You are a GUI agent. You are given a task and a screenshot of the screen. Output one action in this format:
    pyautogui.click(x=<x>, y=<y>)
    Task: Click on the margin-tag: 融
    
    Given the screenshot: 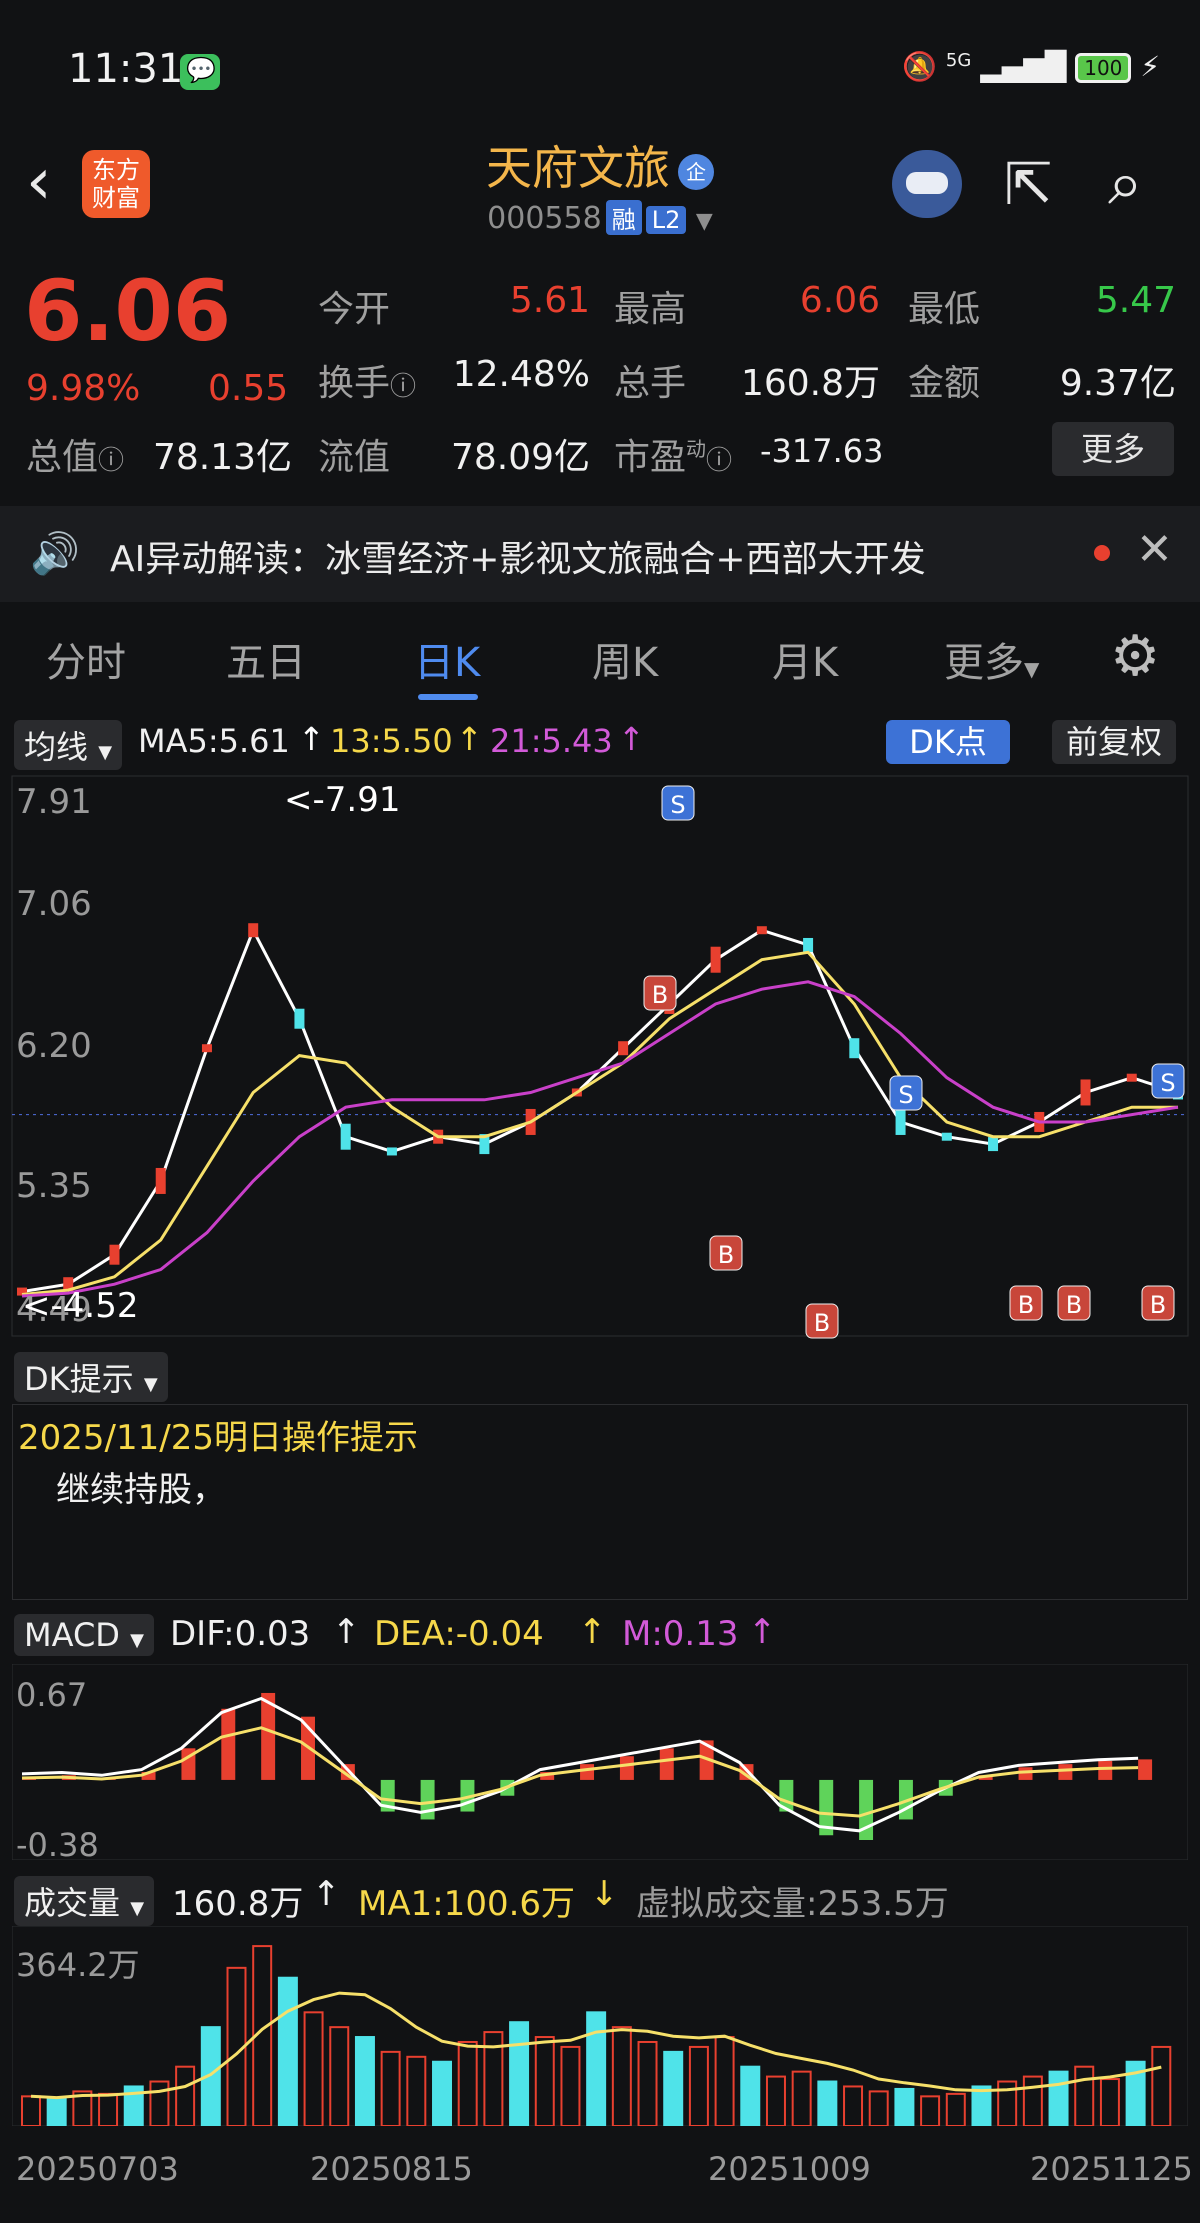 What is the action you would take?
    pyautogui.click(x=623, y=217)
    